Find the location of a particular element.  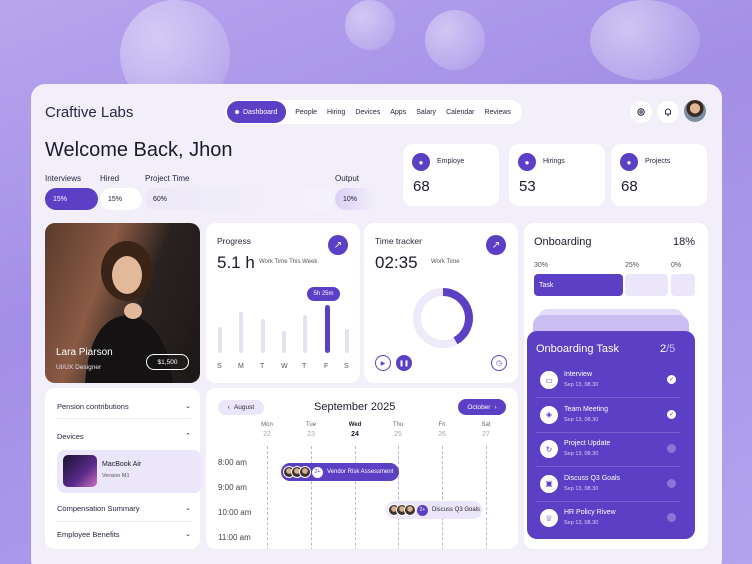

project-time-pill: 60% is located at coordinates (239, 199).